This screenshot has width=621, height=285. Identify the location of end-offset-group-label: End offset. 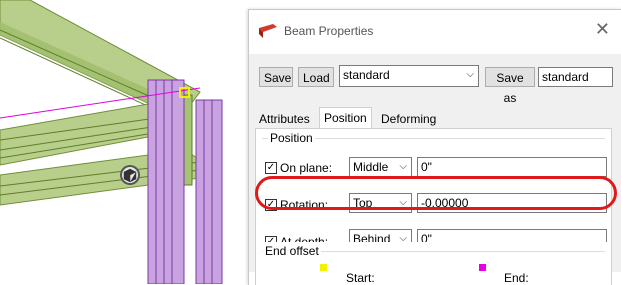
(292, 251).